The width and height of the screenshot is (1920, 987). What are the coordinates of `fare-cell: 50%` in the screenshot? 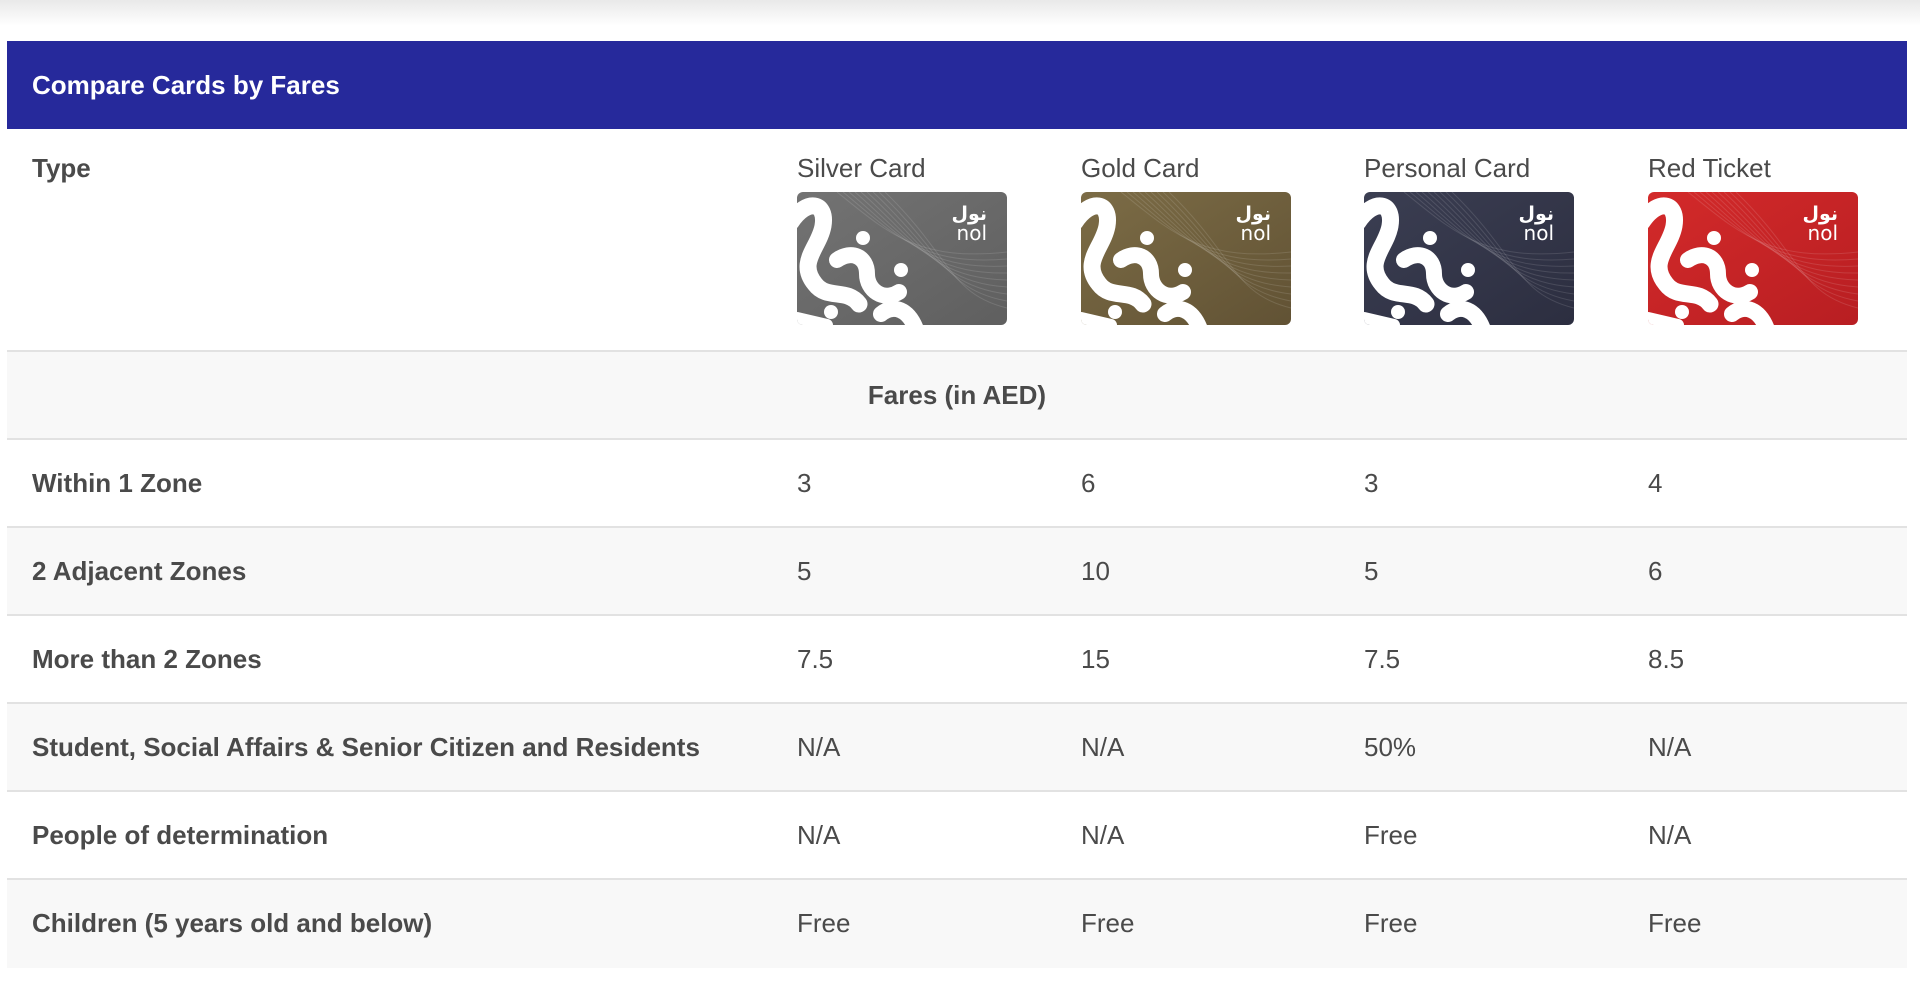 It's located at (1390, 746).